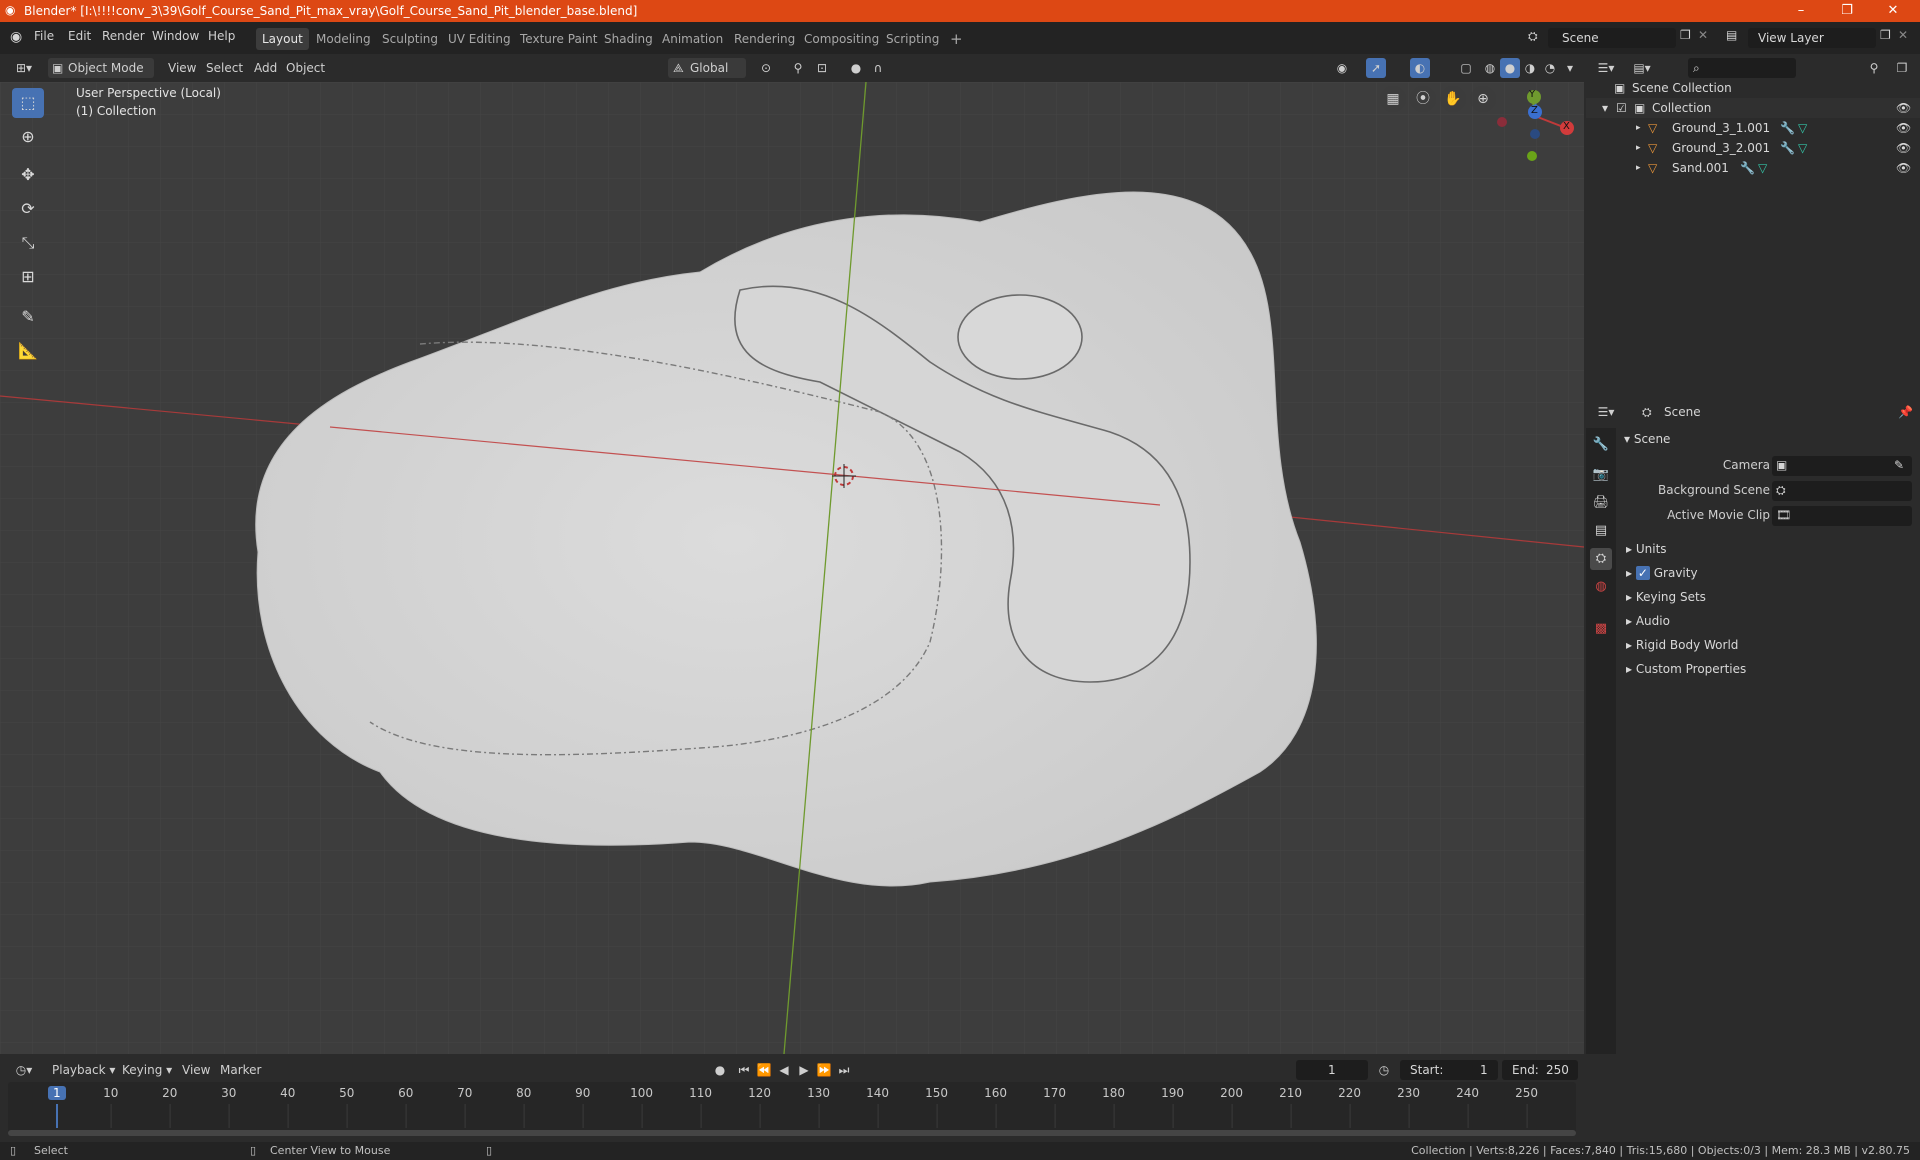 This screenshot has width=1920, height=1160. I want to click on shading-options-icon: ▾, so click(1570, 68).